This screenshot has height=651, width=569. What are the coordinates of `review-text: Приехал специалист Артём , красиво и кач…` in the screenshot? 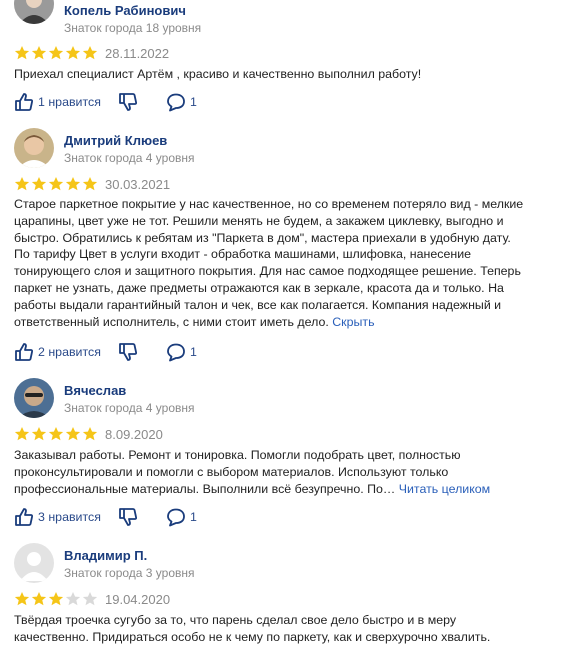 It's located at (269, 74).